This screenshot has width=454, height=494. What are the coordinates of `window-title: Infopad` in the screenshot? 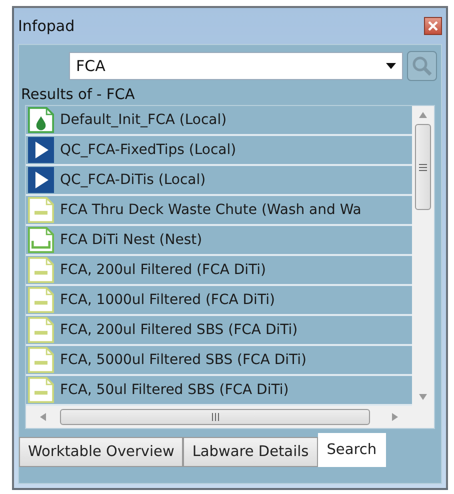 It's located at (46, 26).